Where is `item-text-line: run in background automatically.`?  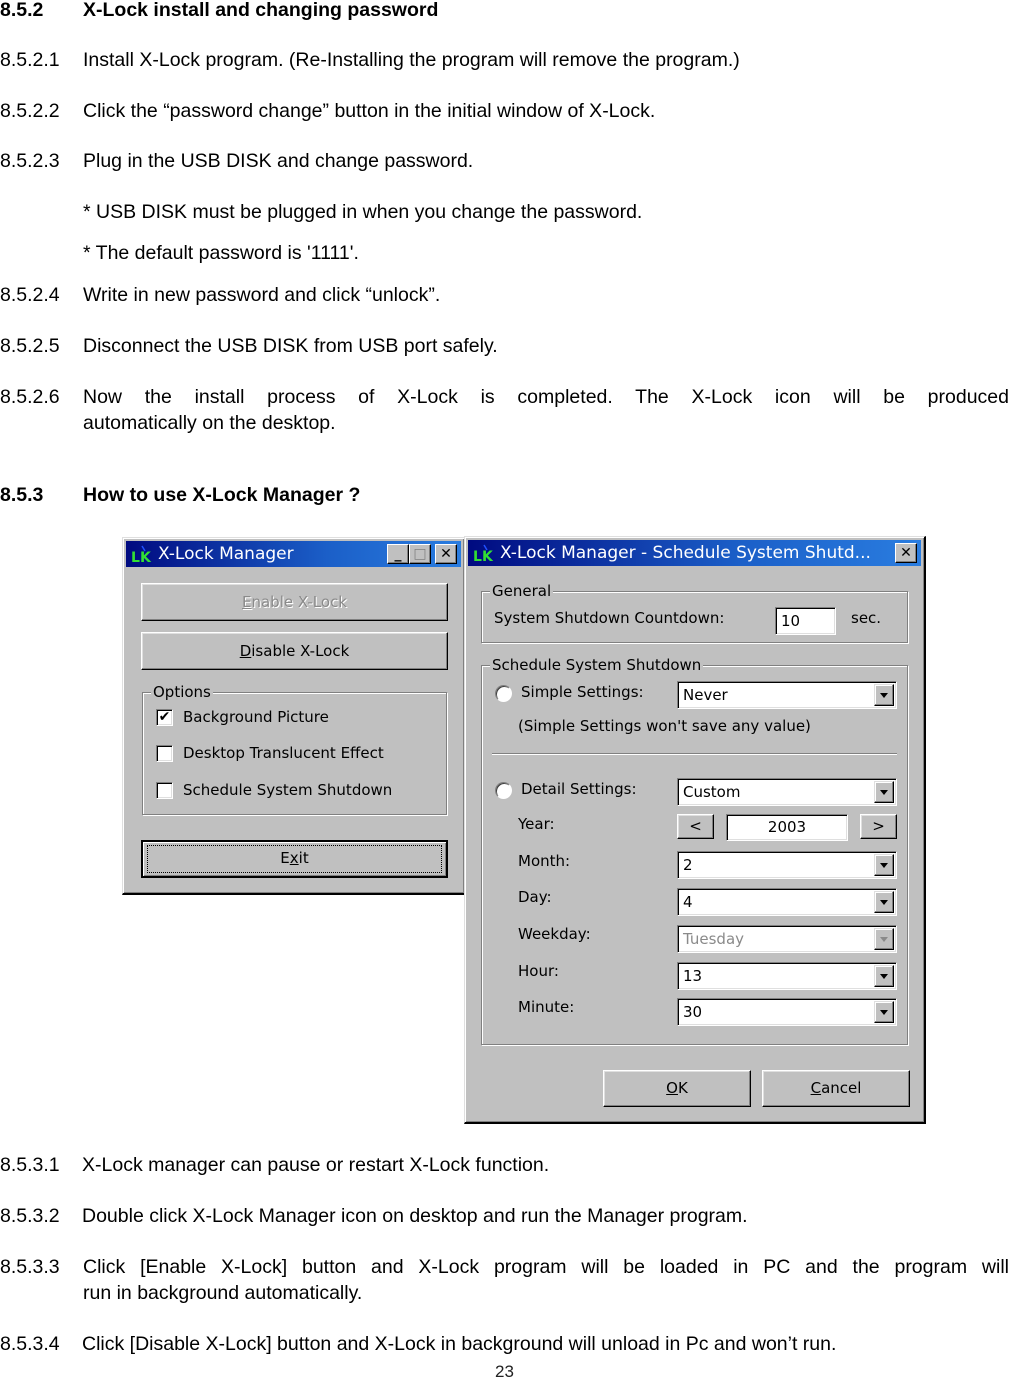
item-text-line: run in background automatically. is located at coordinates (223, 1293).